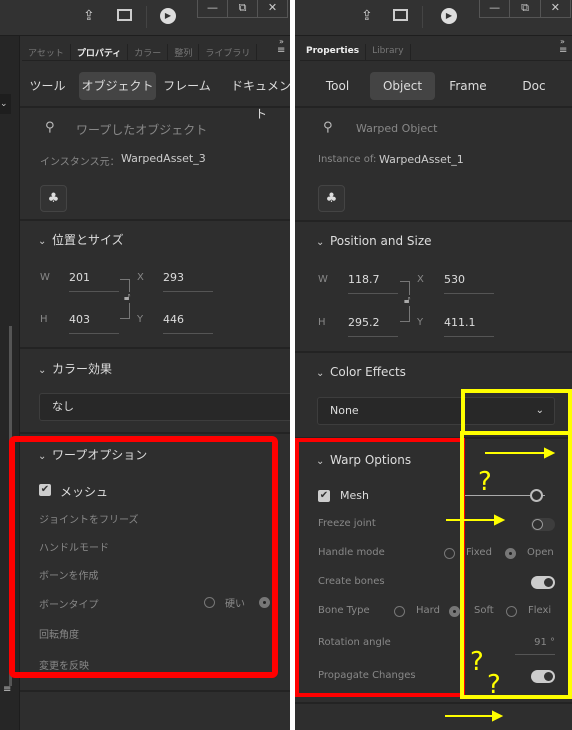 The image size is (572, 730). Describe the element at coordinates (164, 407) in the screenshot. I see `color-effect-dropdown: なし` at that location.